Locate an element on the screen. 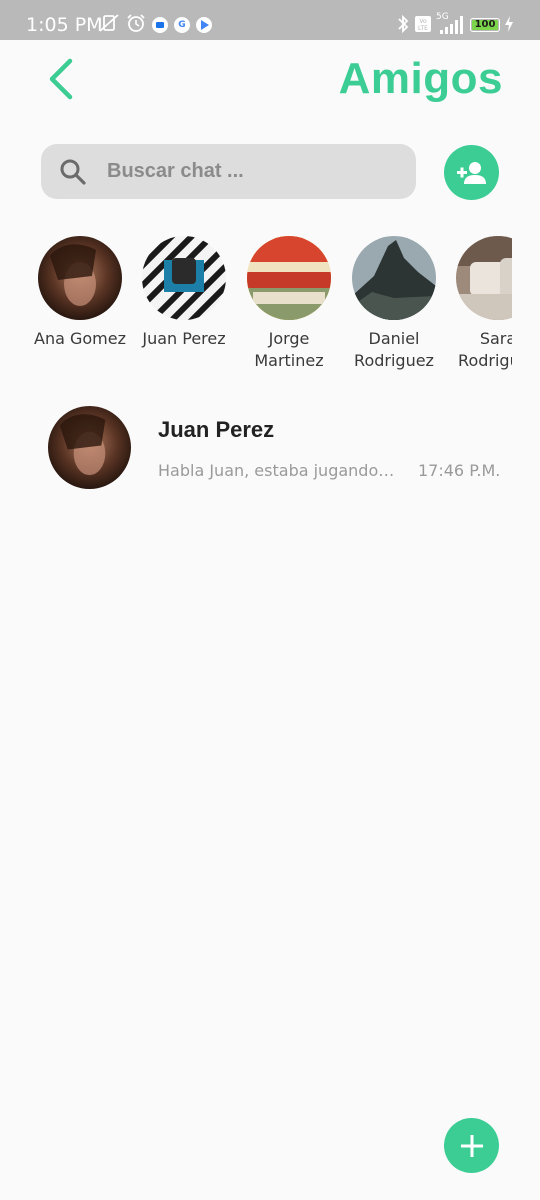 The width and height of the screenshot is (540, 1200). plus-icon is located at coordinates (471, 1145).